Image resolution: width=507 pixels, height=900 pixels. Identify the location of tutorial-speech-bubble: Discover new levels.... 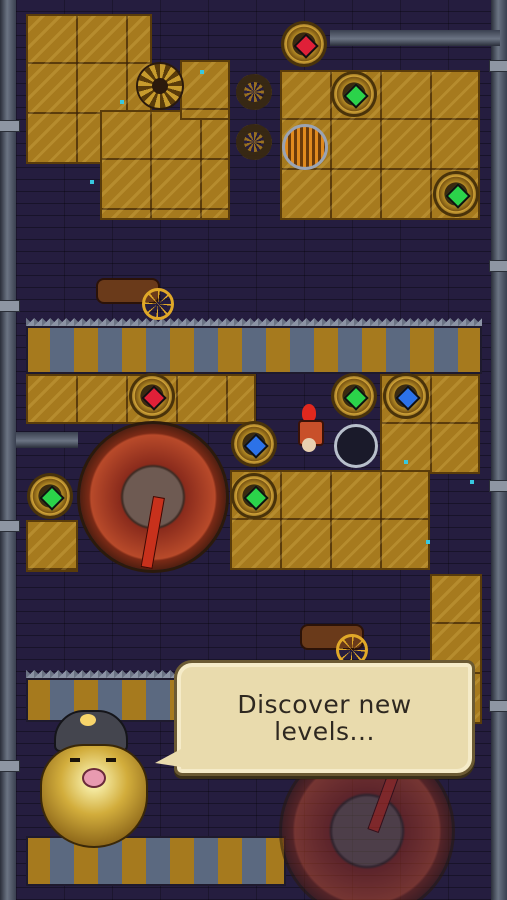
(315, 718).